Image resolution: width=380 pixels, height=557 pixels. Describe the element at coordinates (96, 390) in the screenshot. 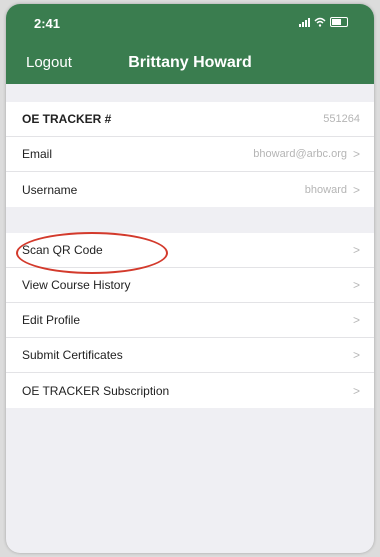

I see `menu-item-label: OE TRACKER Subscription` at that location.